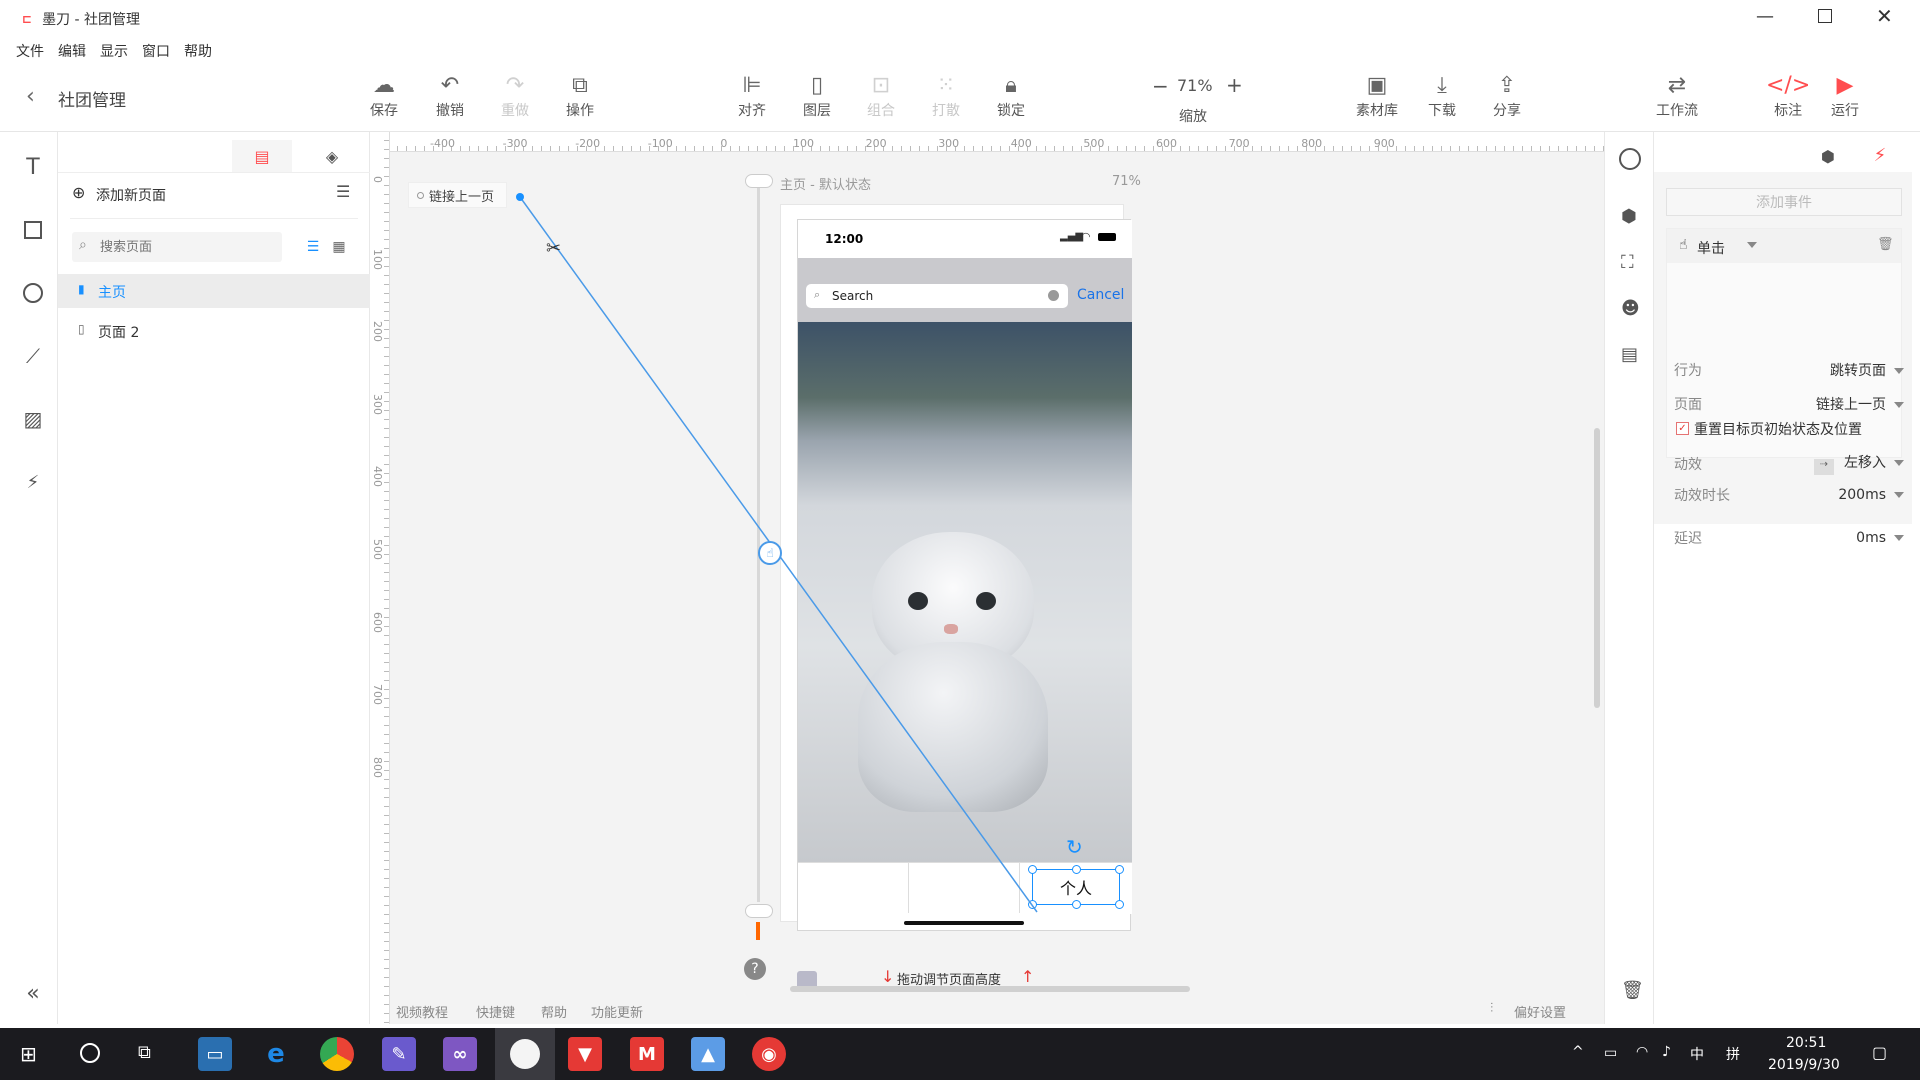  What do you see at coordinates (1011, 95) in the screenshot?
I see `lock-button: 🔒︎ 锁定` at bounding box center [1011, 95].